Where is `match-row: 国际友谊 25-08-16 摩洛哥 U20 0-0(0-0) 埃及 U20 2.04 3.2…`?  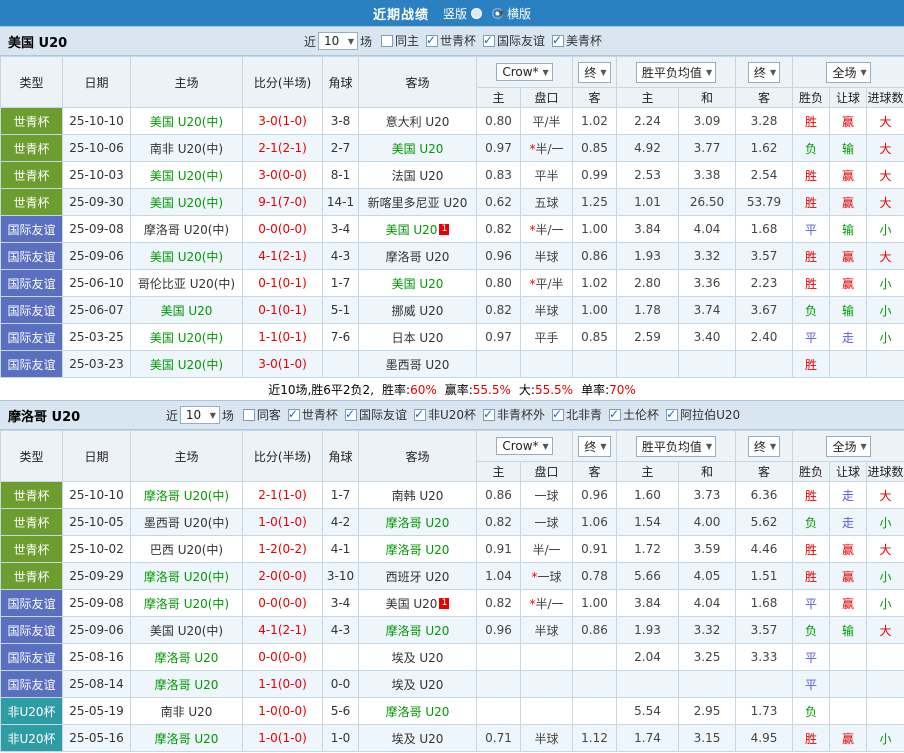 match-row: 国际友谊 25-08-16 摩洛哥 U20 0-0(0-0) 埃及 U20 2.04 3.2… is located at coordinates (452, 657).